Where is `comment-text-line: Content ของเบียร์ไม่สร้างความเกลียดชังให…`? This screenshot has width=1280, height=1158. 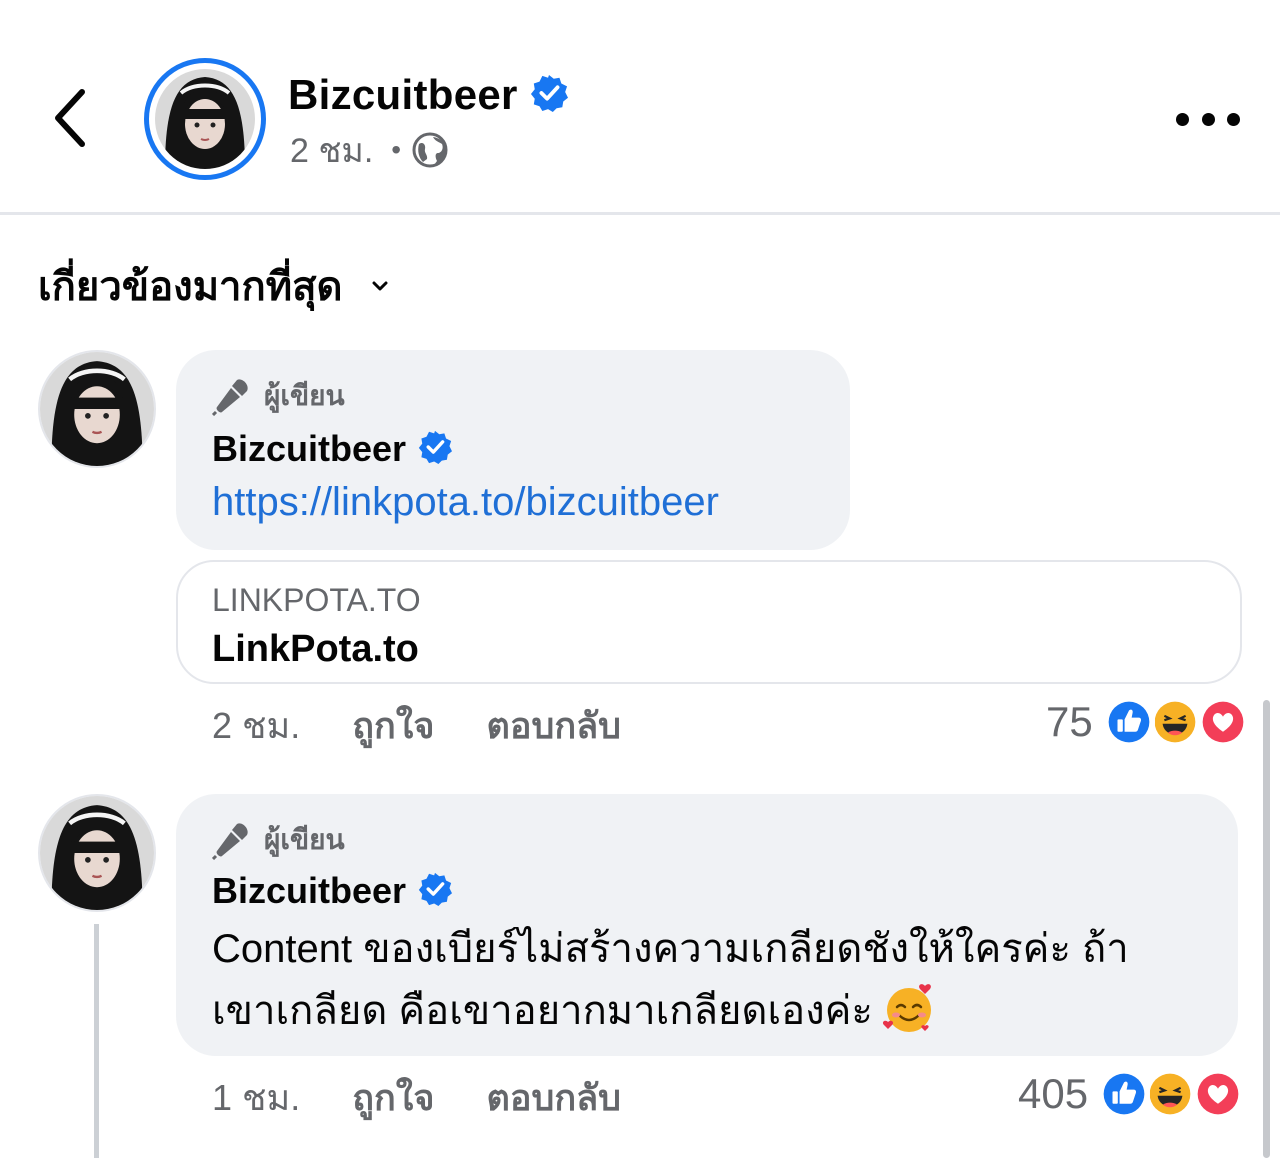
comment-text-line: Content ของเบียร์ไม่สร้างความเกลียดชังให… is located at coordinates (670, 949).